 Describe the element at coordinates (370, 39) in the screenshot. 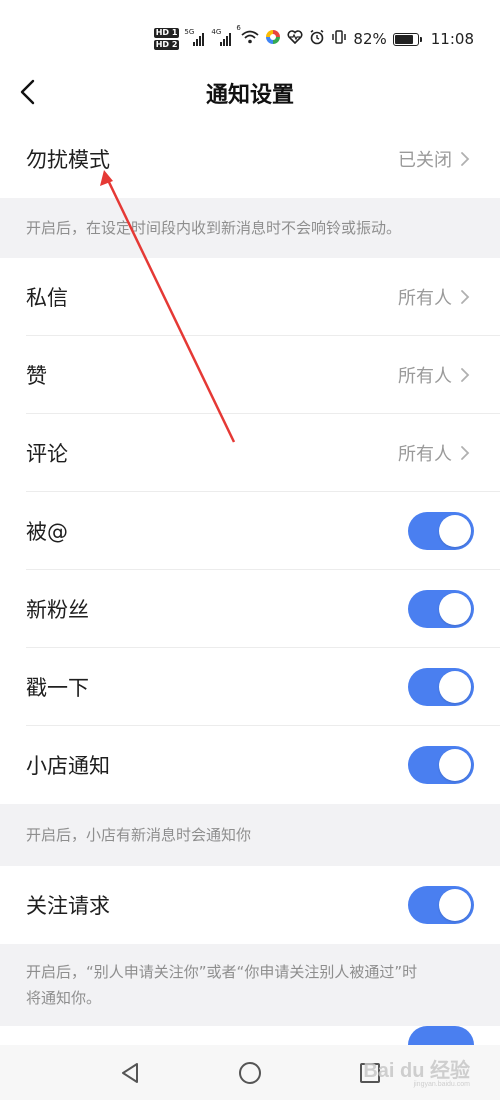

I see `battery-percent: 82%` at that location.